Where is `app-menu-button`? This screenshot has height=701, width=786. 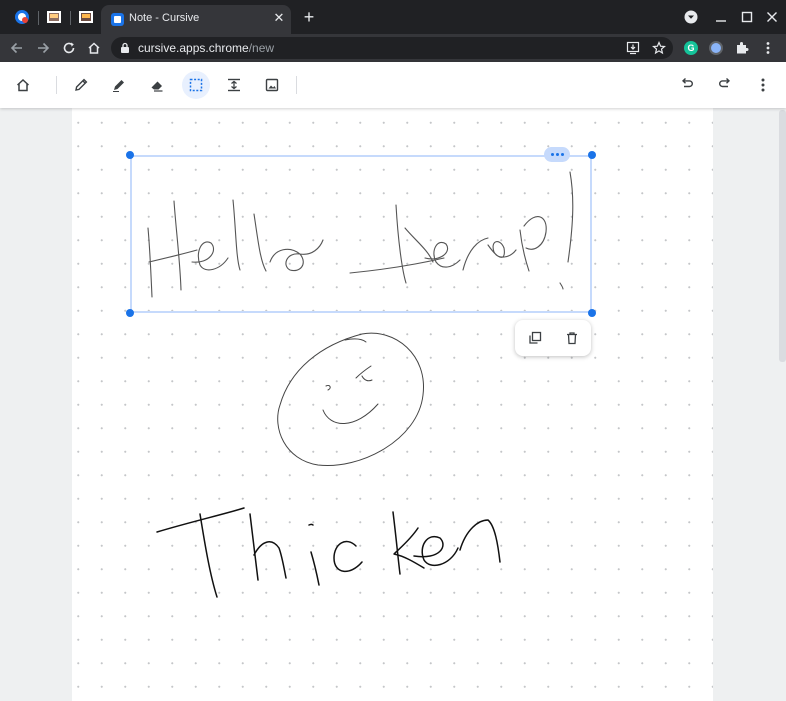 app-menu-button is located at coordinates (763, 85).